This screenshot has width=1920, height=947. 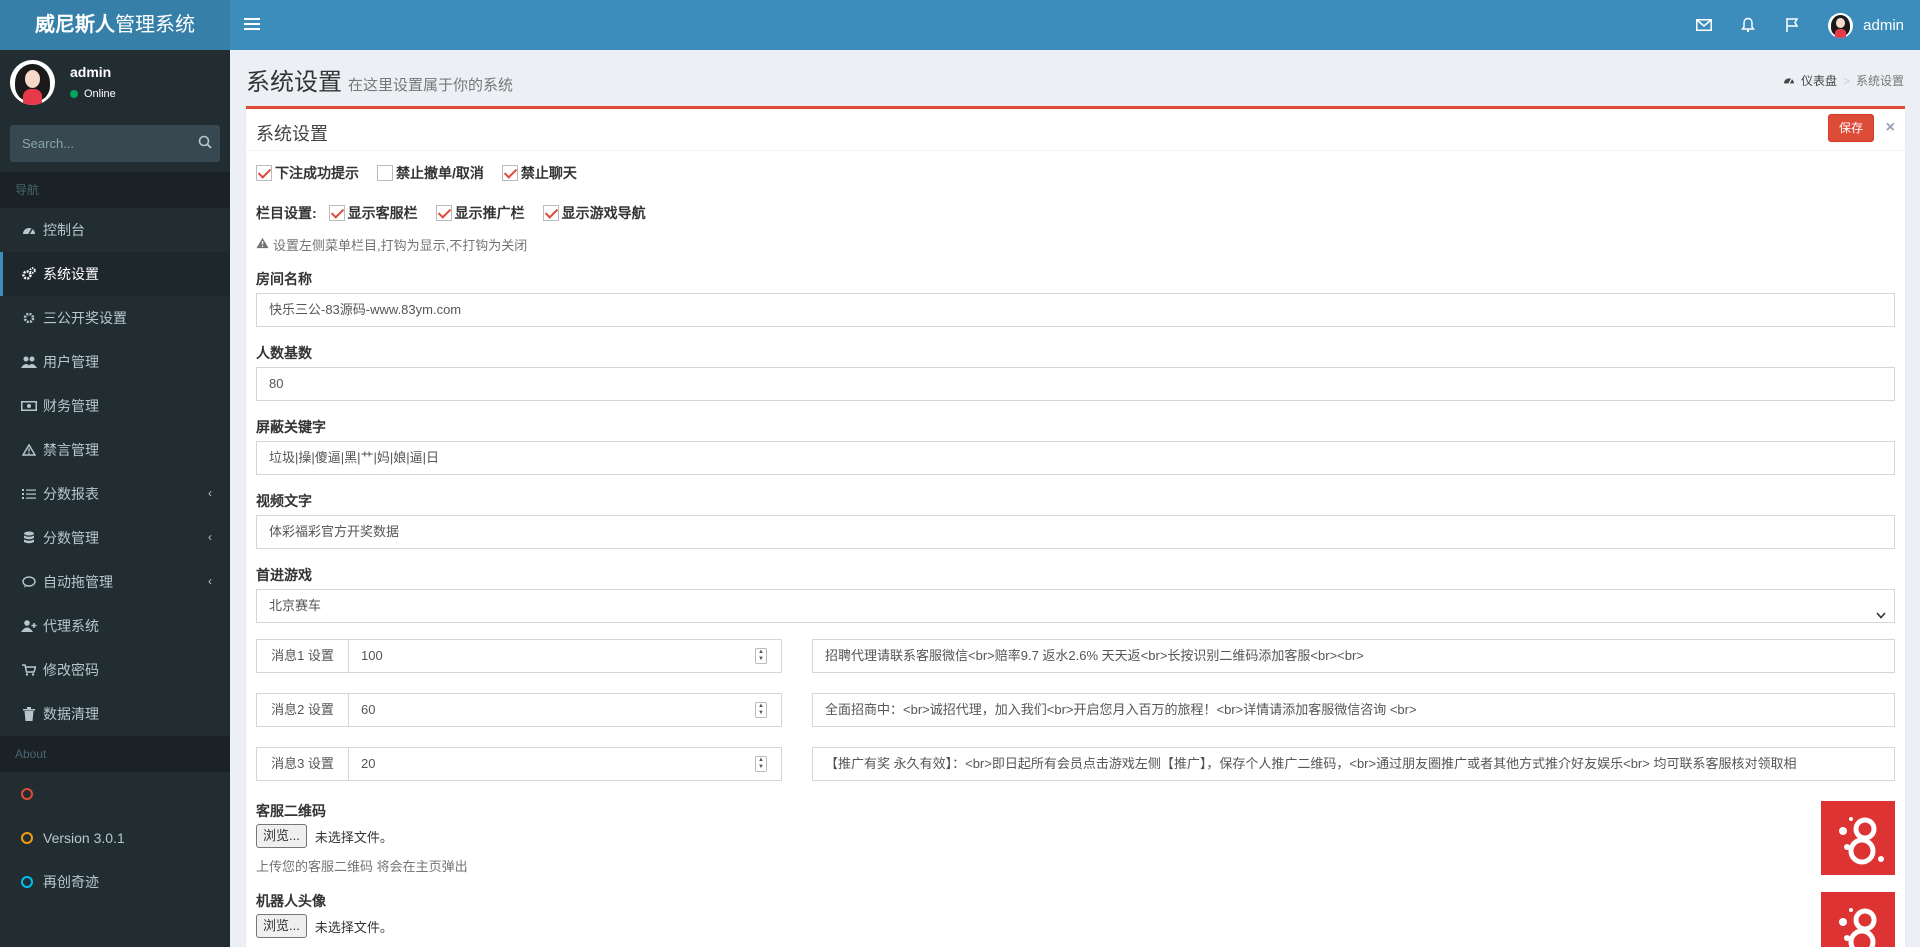 What do you see at coordinates (71, 882) in the screenshot?
I see `about-item-label: 再创奇迹` at bounding box center [71, 882].